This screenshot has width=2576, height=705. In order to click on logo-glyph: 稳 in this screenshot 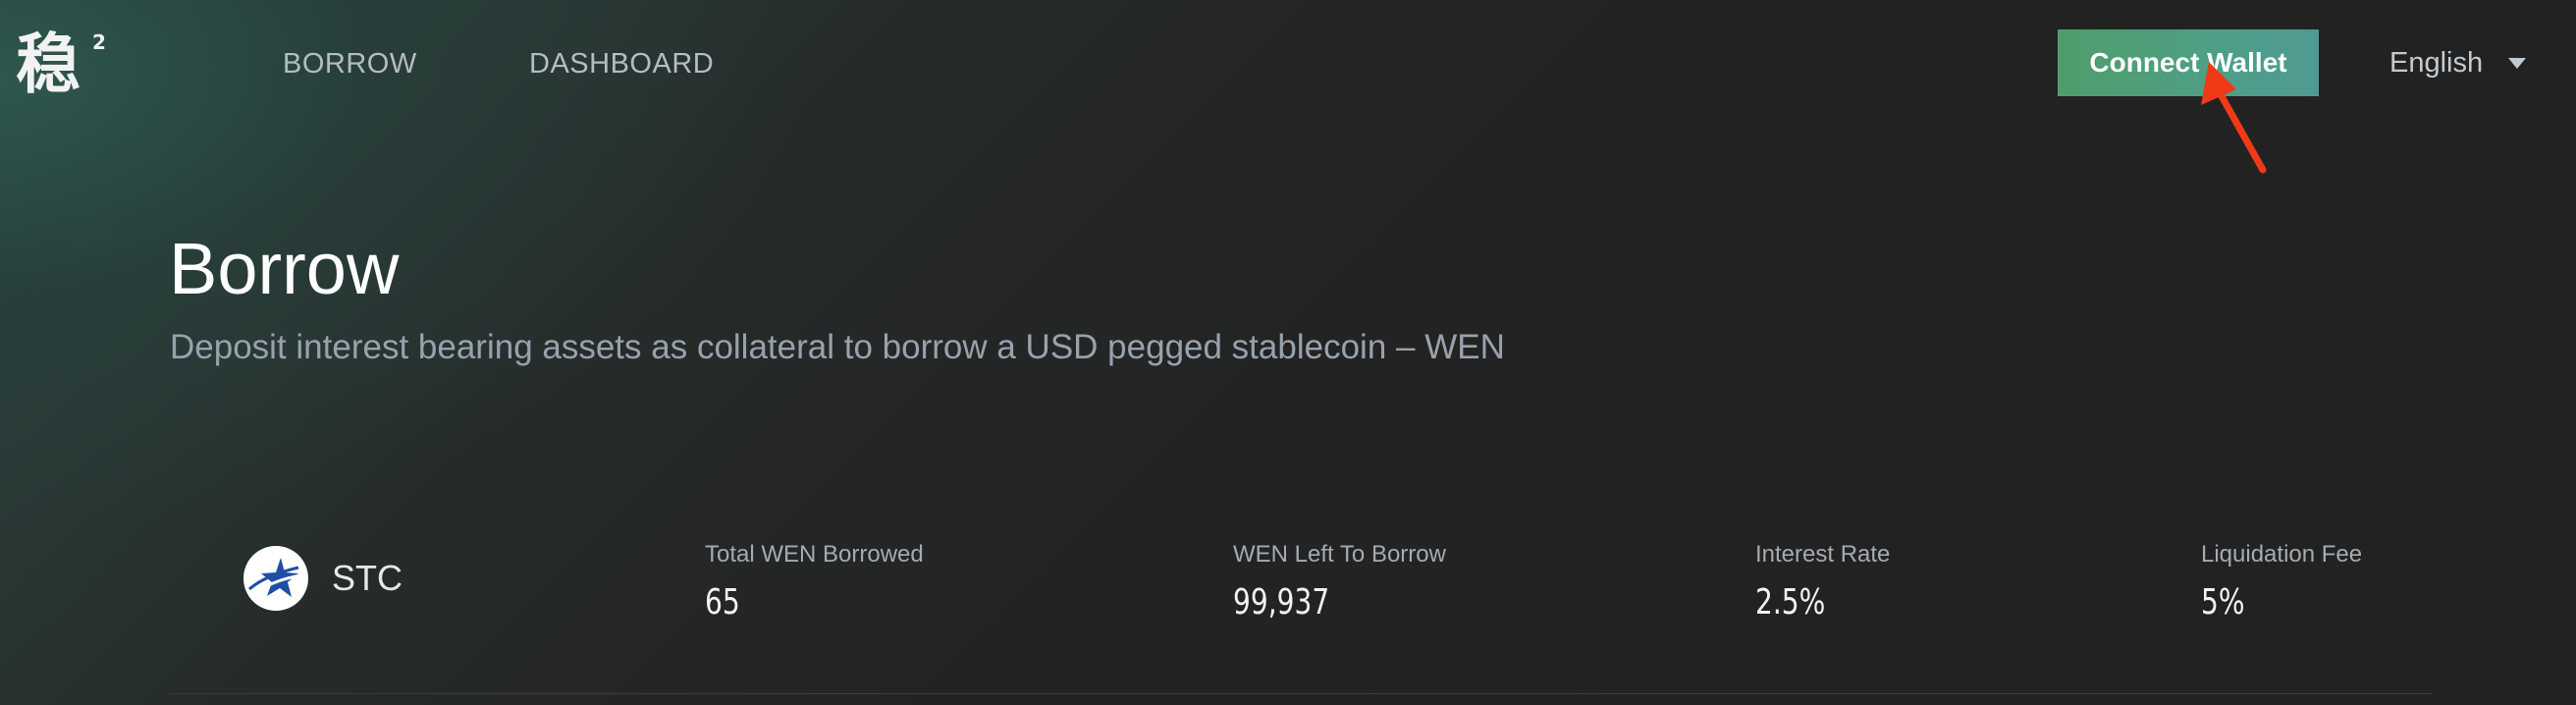, I will do `click(48, 61)`.